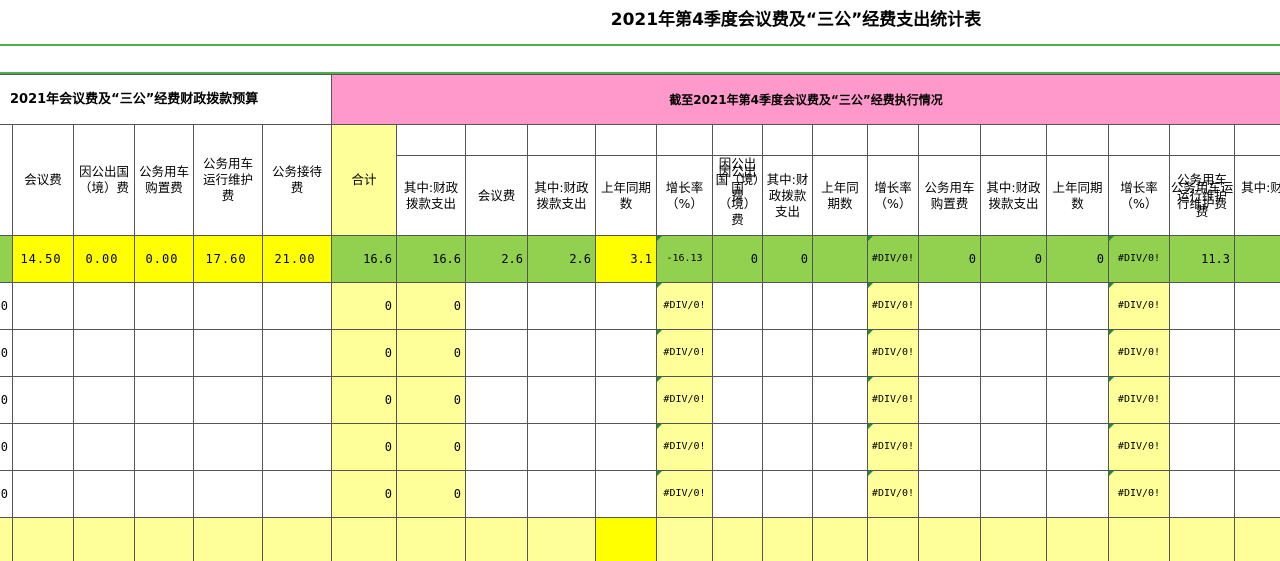 Image resolution: width=1280 pixels, height=561 pixels. What do you see at coordinates (1139, 447) in the screenshot?
I see `row-3-cell-19: #DIV/0!` at bounding box center [1139, 447].